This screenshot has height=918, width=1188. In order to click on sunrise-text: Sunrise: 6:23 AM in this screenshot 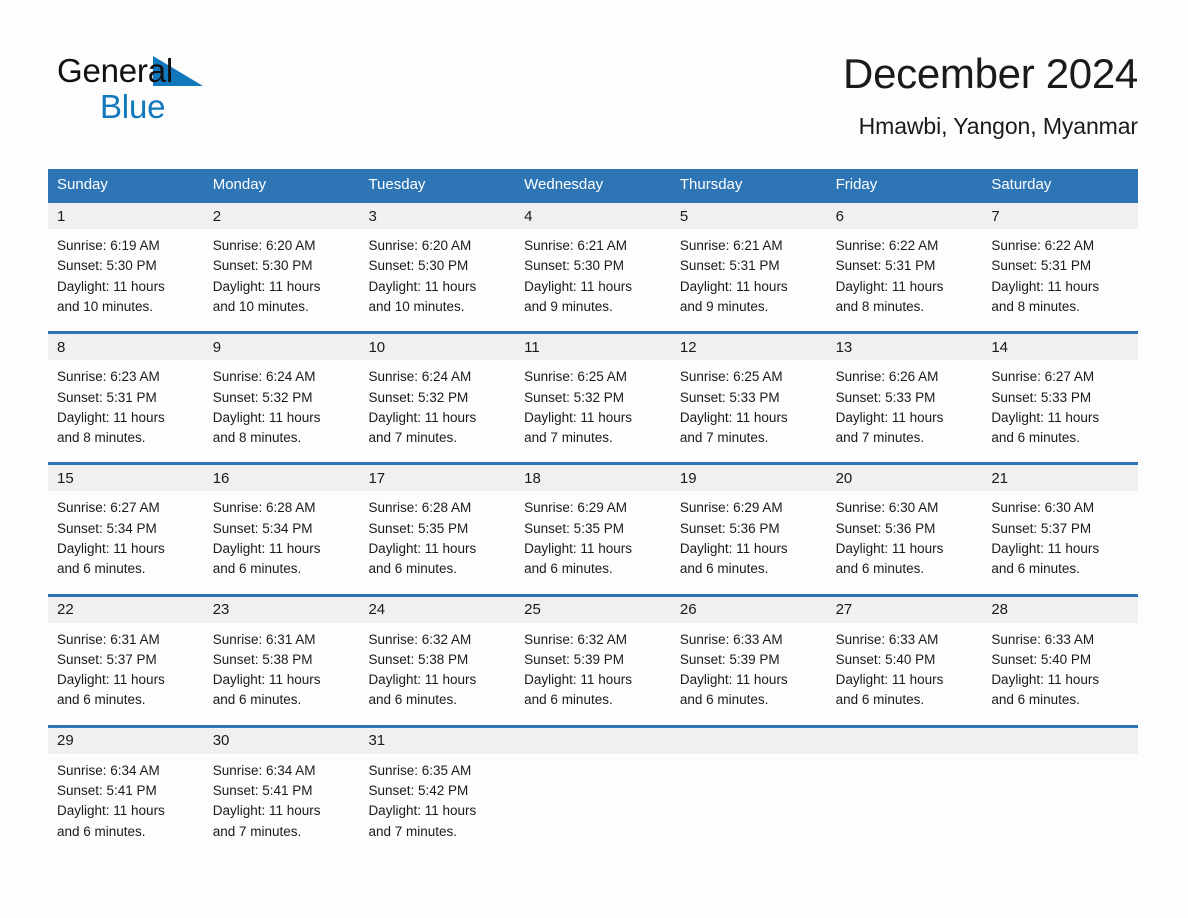, I will do `click(108, 377)`.